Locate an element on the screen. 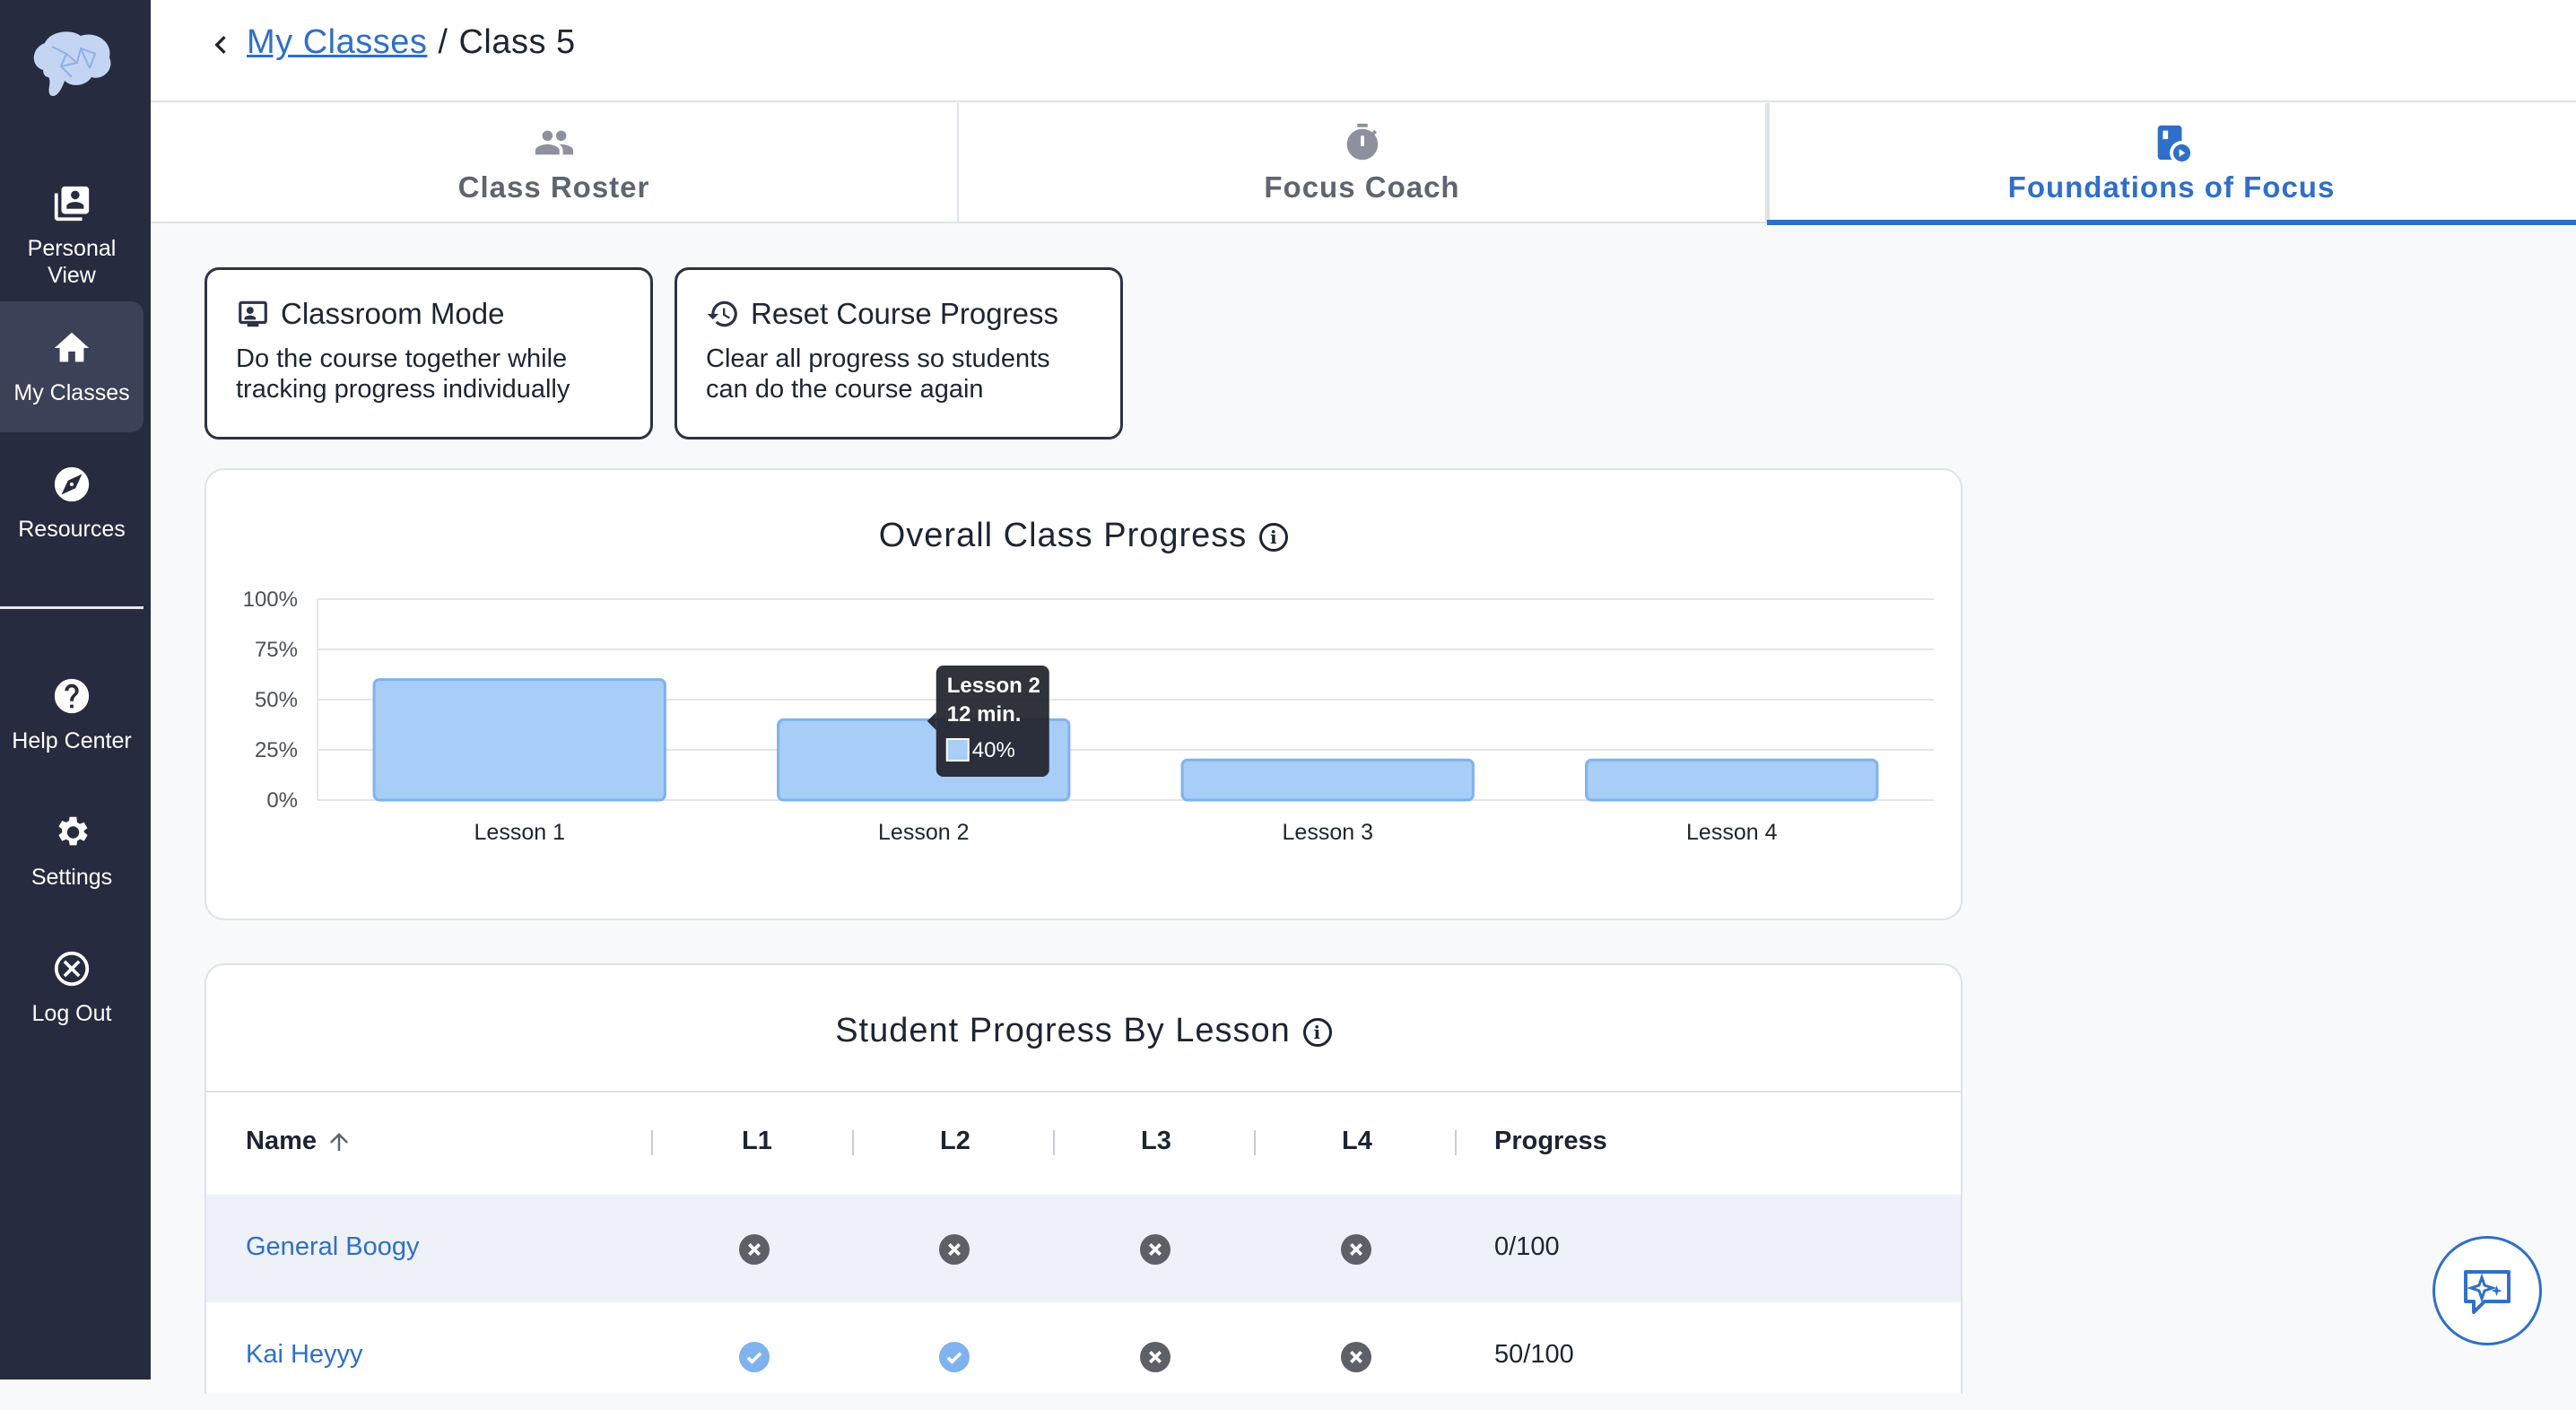 The width and height of the screenshot is (2576, 1410). tab-label: Focus Coach is located at coordinates (1362, 187).